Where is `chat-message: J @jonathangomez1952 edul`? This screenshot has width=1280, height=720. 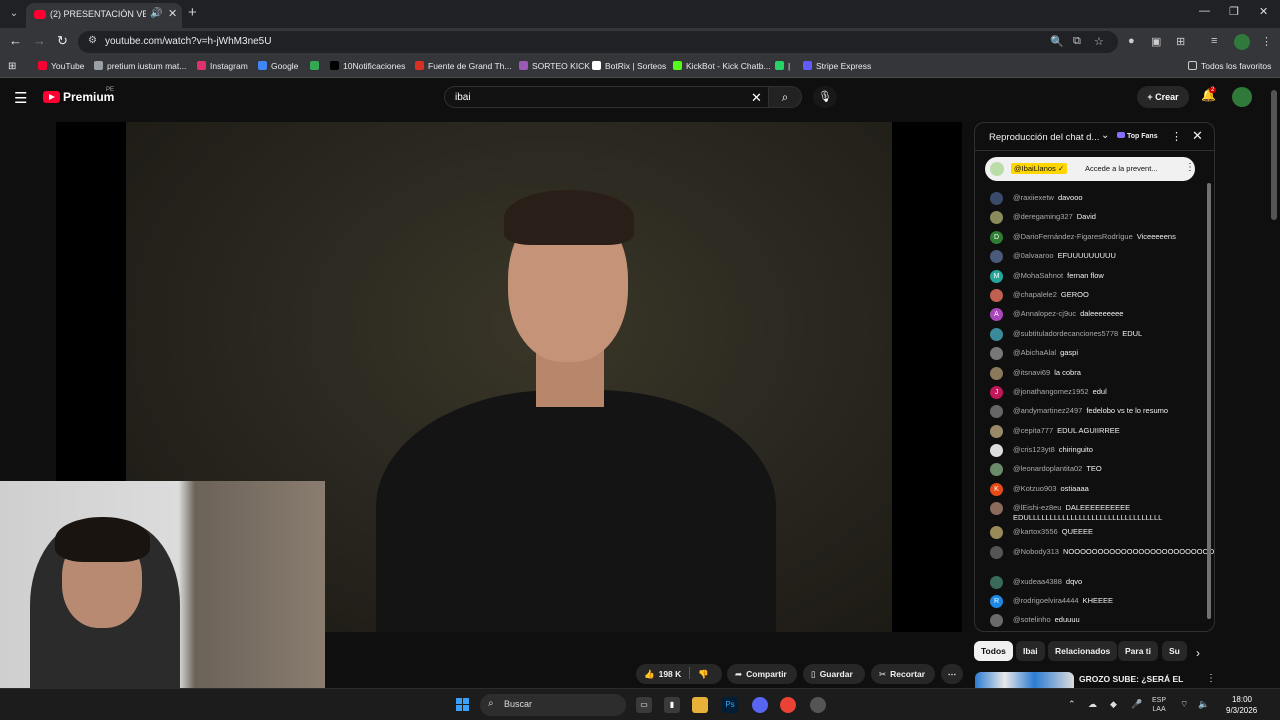 chat-message: J @jonathangomez1952 edul is located at coordinates (1090, 392).